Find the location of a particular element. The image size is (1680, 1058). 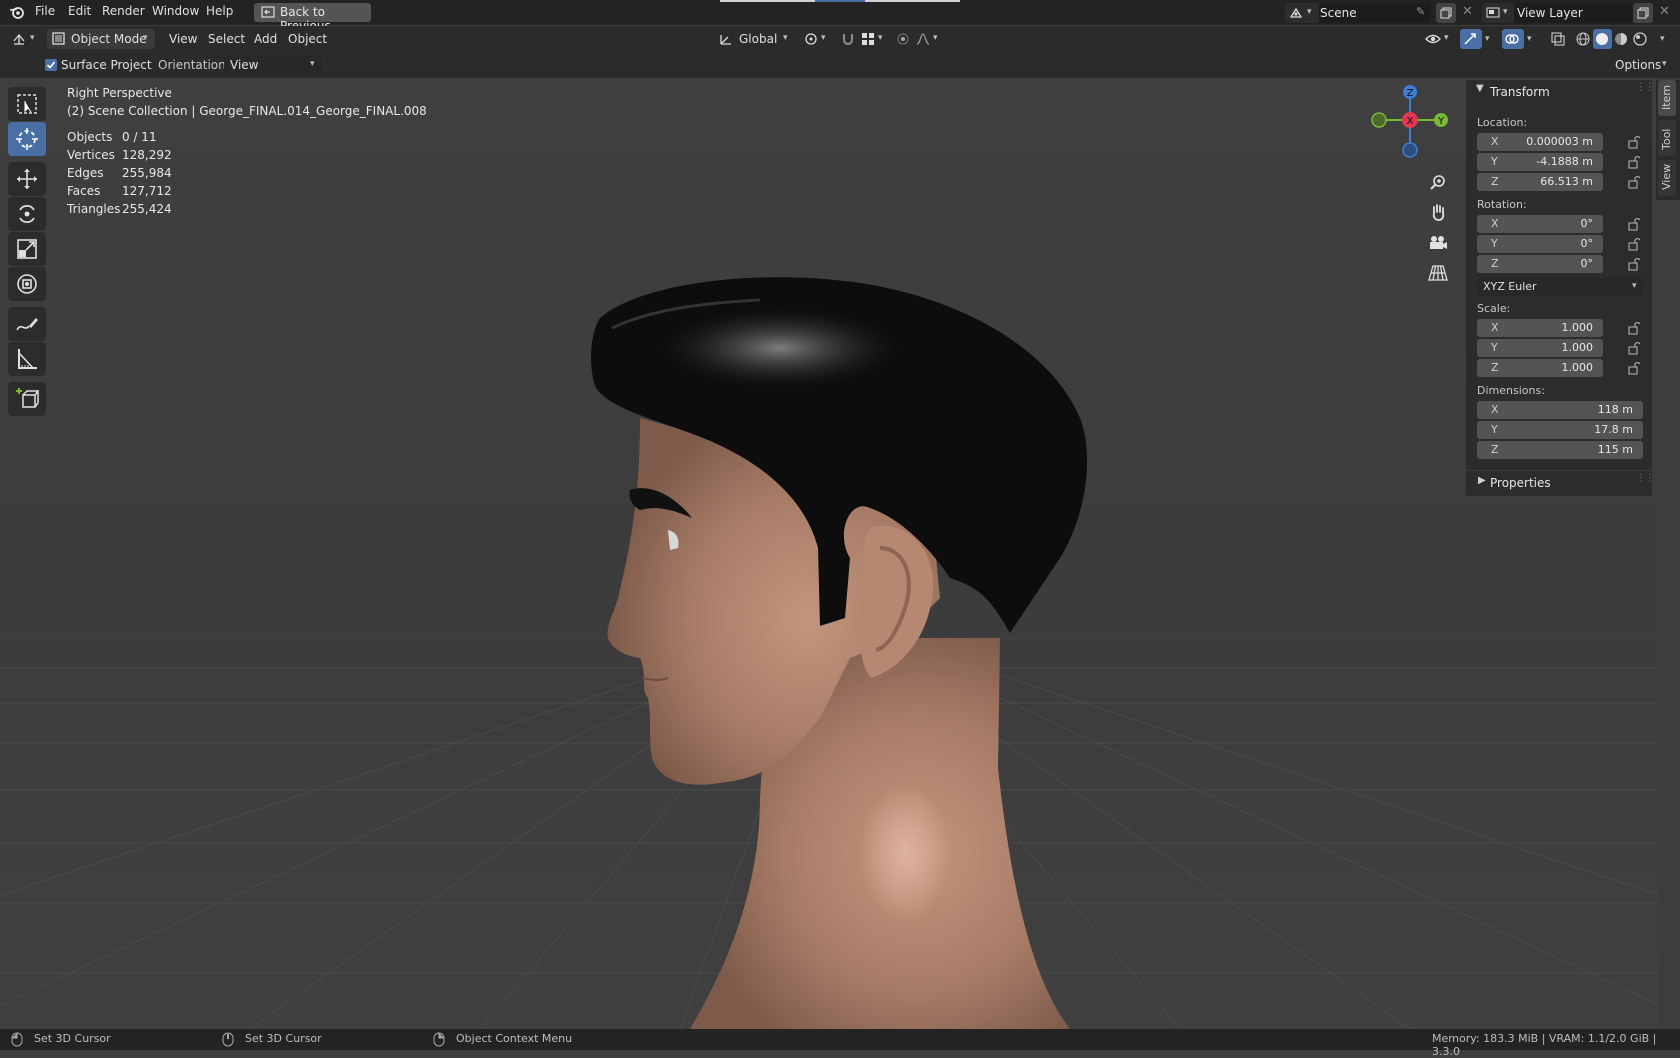

cursor-tool is located at coordinates (27, 139).